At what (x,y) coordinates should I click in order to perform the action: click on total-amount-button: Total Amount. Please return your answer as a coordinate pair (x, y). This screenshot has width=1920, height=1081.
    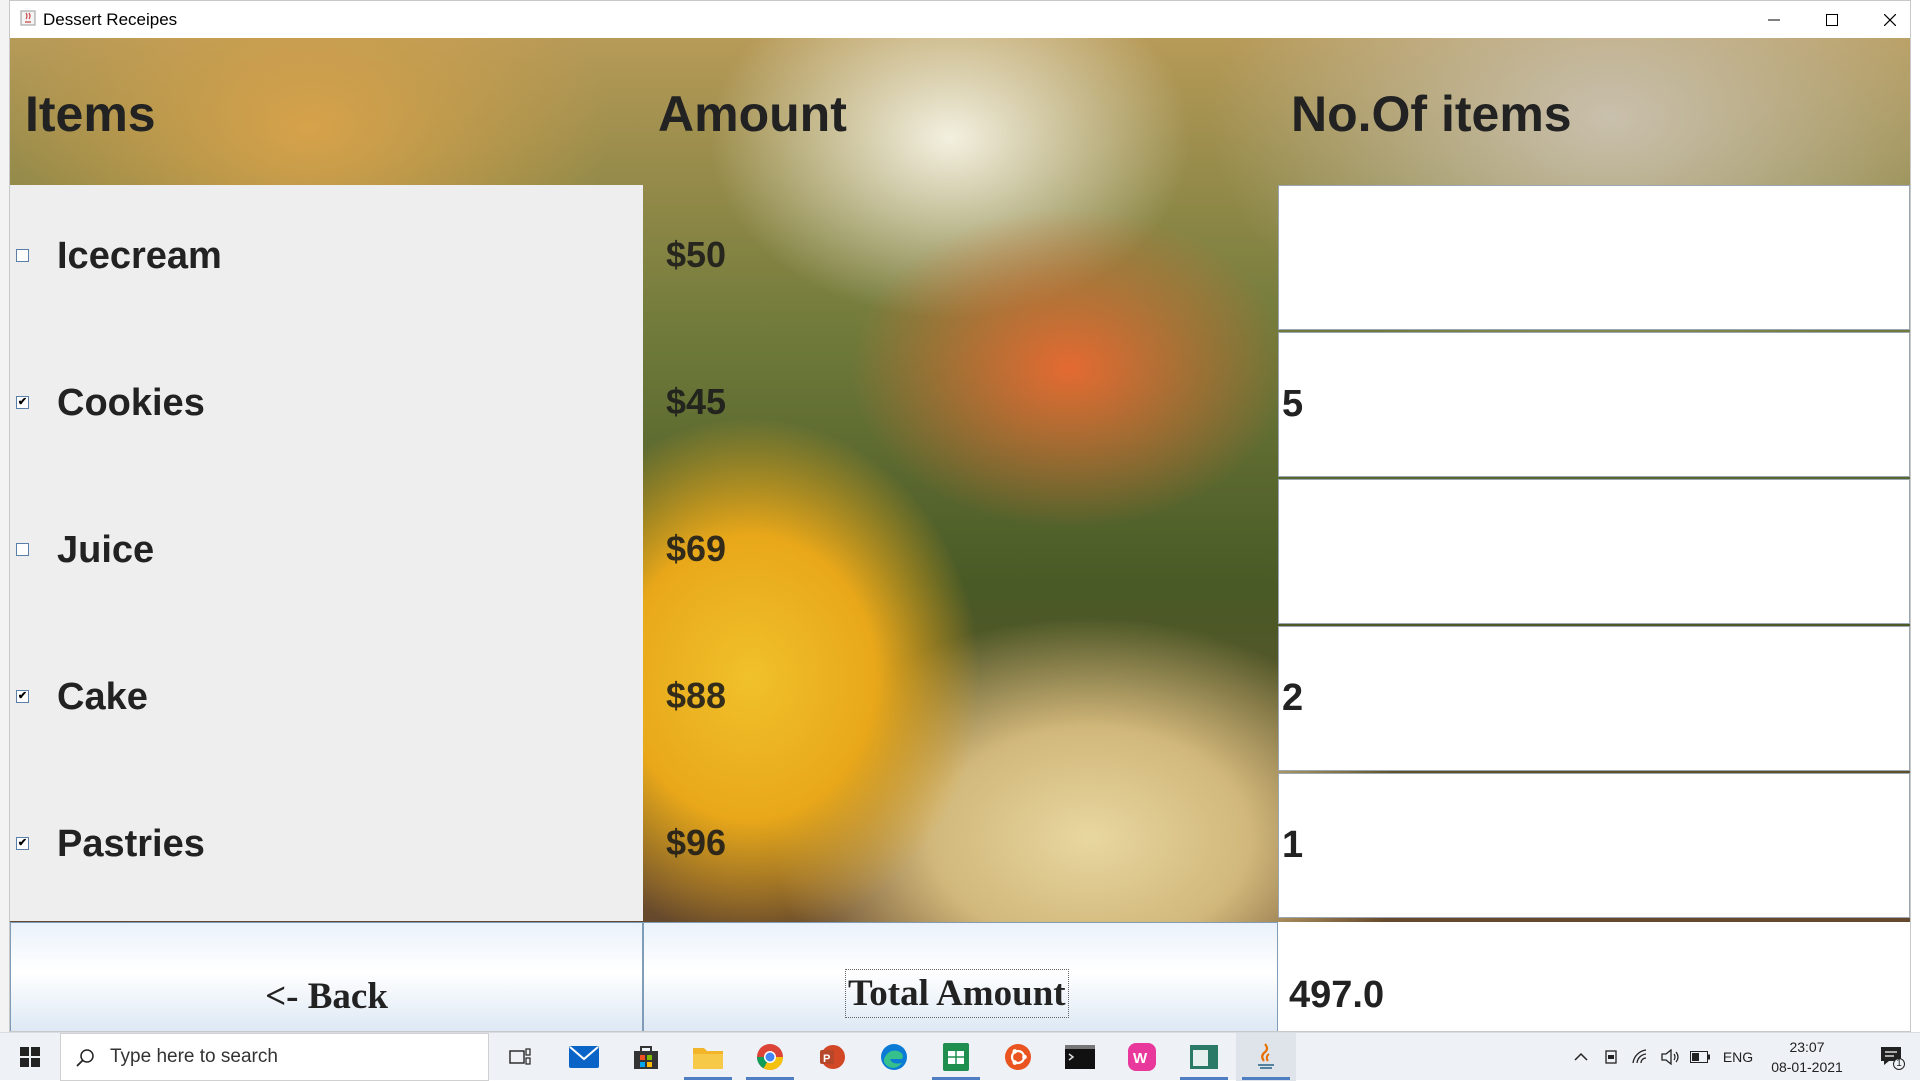
    Looking at the image, I should click on (960, 976).